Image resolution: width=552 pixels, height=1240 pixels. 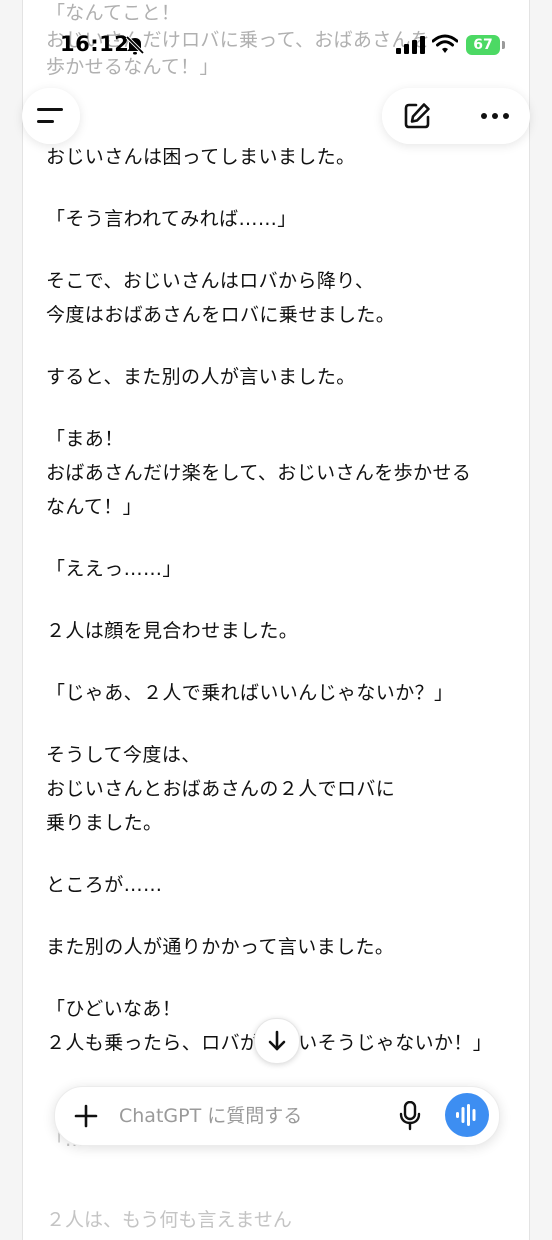 I want to click on battery-nub, so click(x=503, y=45).